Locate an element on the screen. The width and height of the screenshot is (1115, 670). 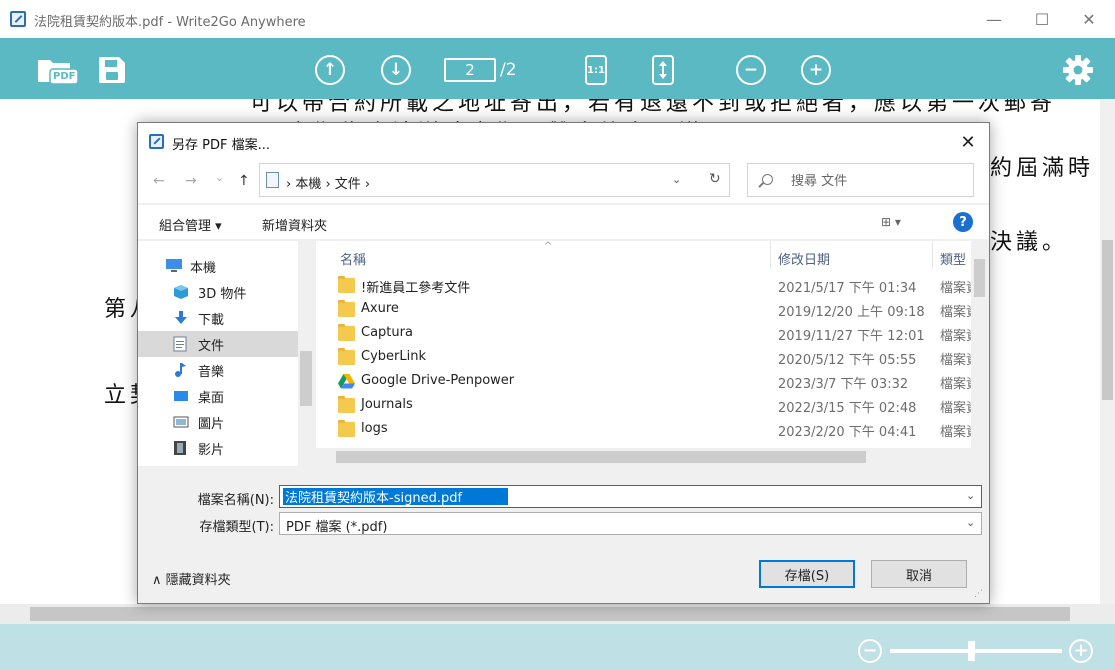
nav-item-this-pc: 本機 is located at coordinates (218, 266).